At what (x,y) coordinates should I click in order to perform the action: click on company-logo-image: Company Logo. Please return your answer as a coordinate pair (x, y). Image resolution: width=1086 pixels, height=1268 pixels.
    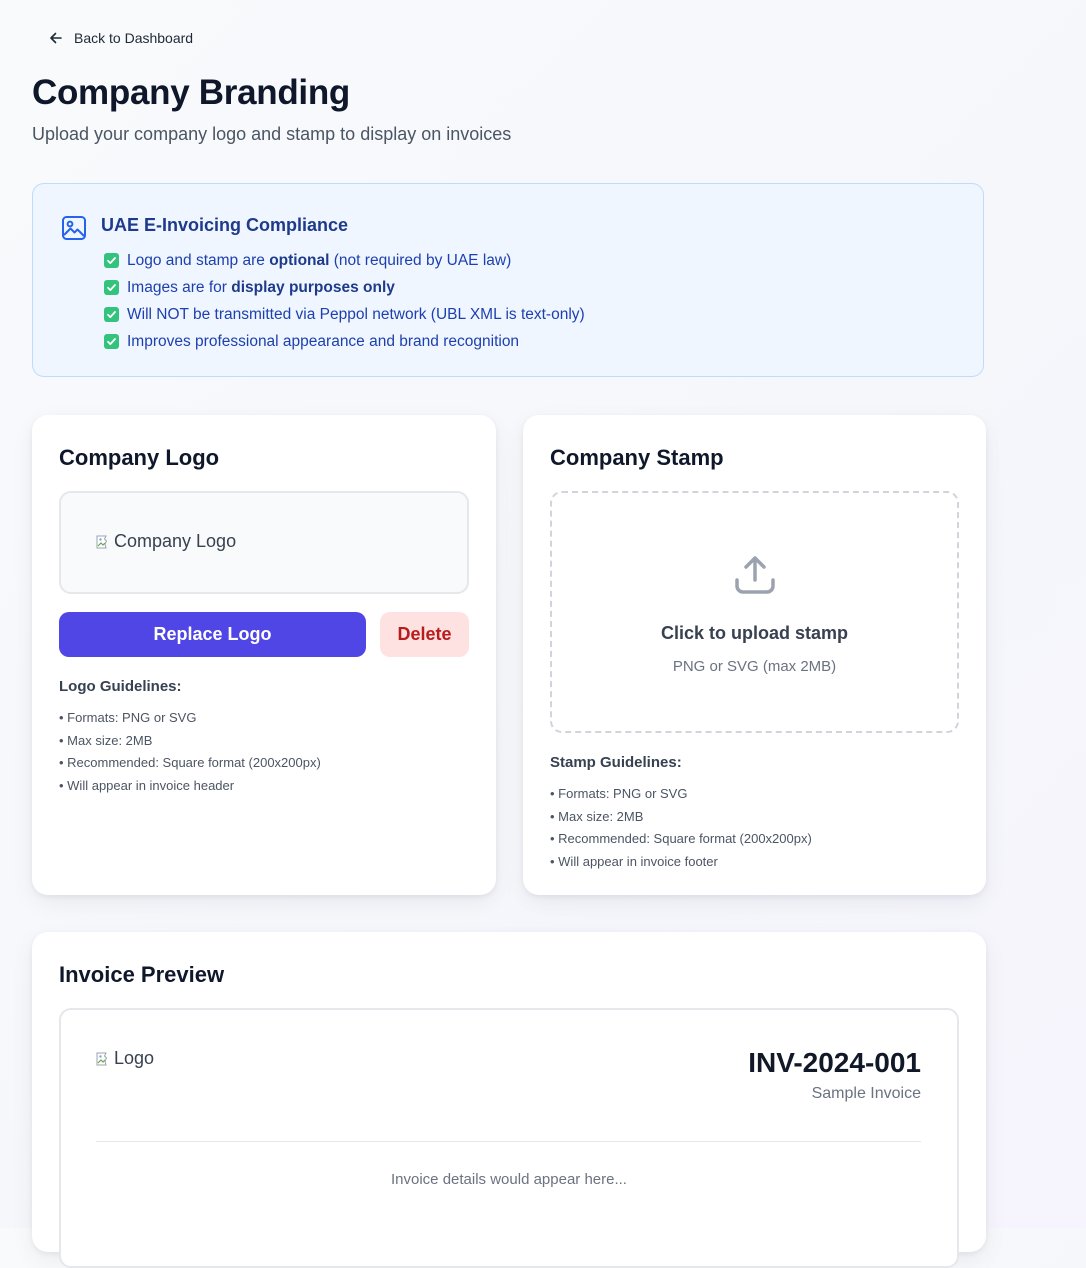
    Looking at the image, I should click on (166, 541).